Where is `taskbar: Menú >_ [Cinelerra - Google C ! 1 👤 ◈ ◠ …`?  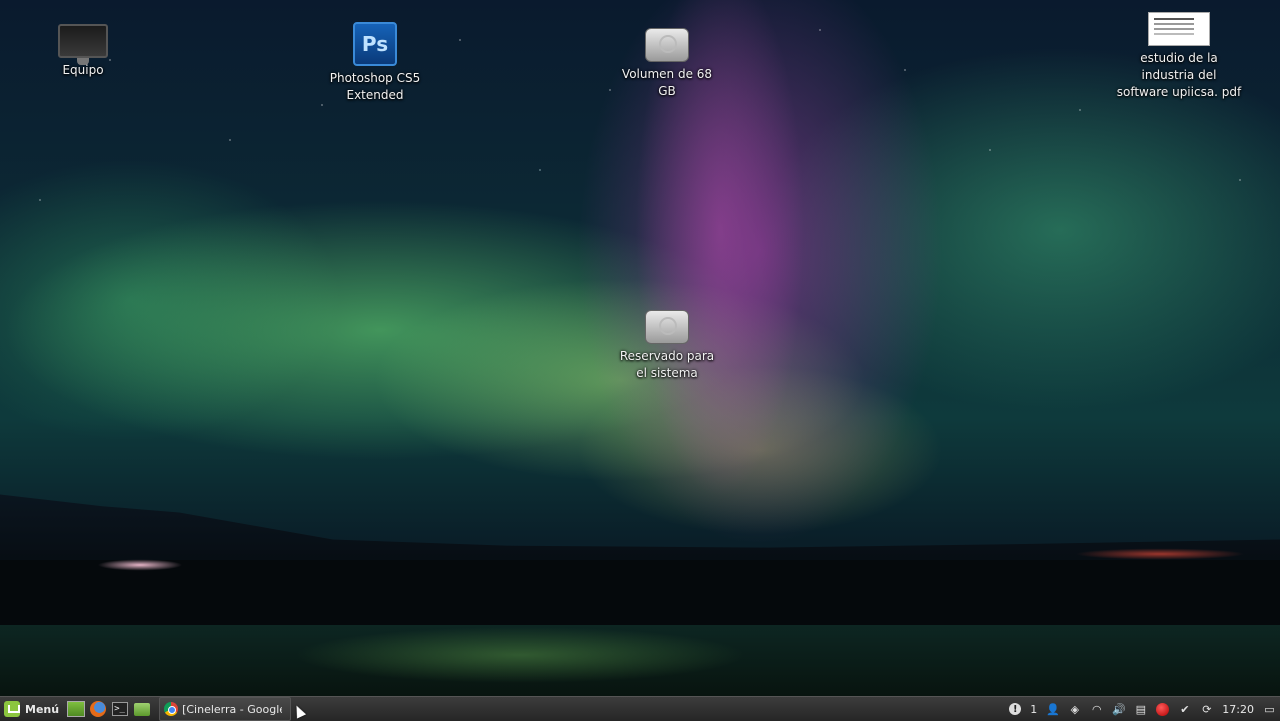
taskbar: Menú >_ [Cinelerra - Google C ! 1 👤 ◈ ◠ … is located at coordinates (640, 708).